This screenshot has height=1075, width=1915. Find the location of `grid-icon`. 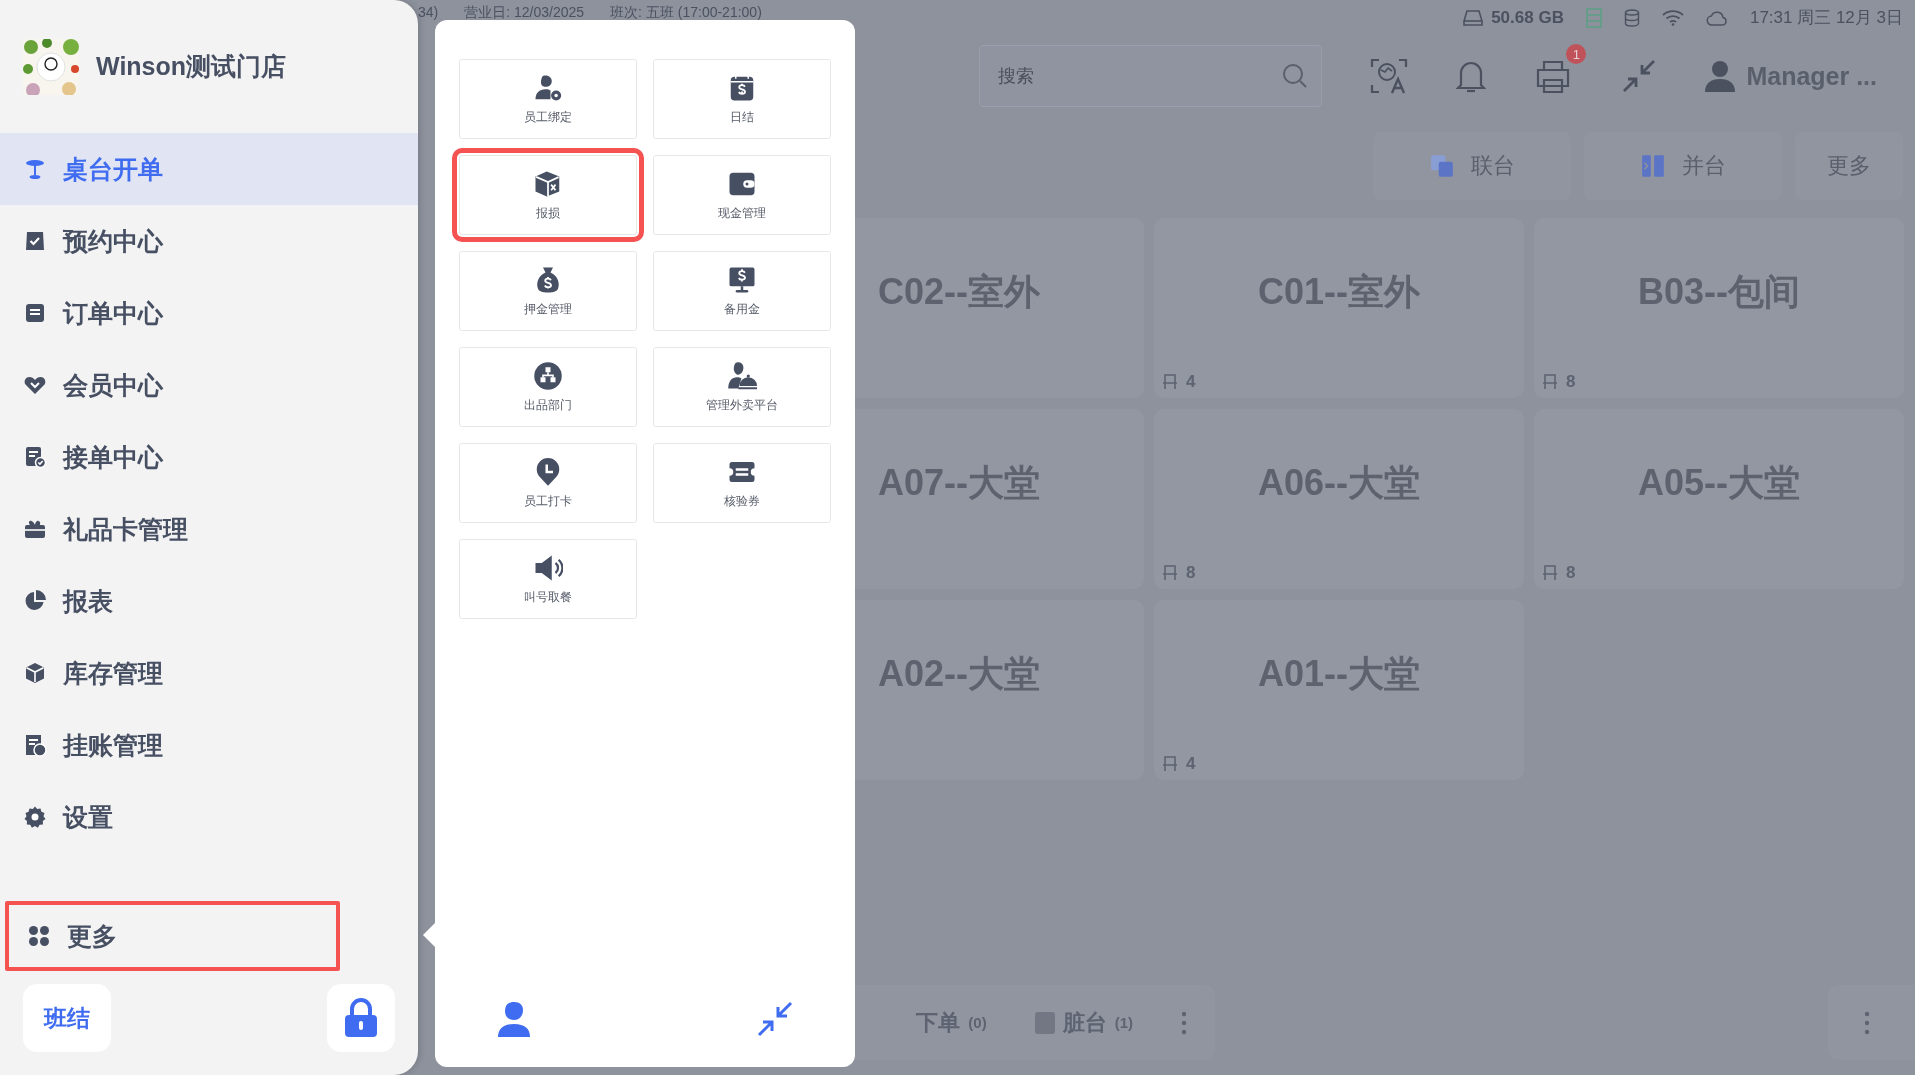

grid-icon is located at coordinates (39, 936).